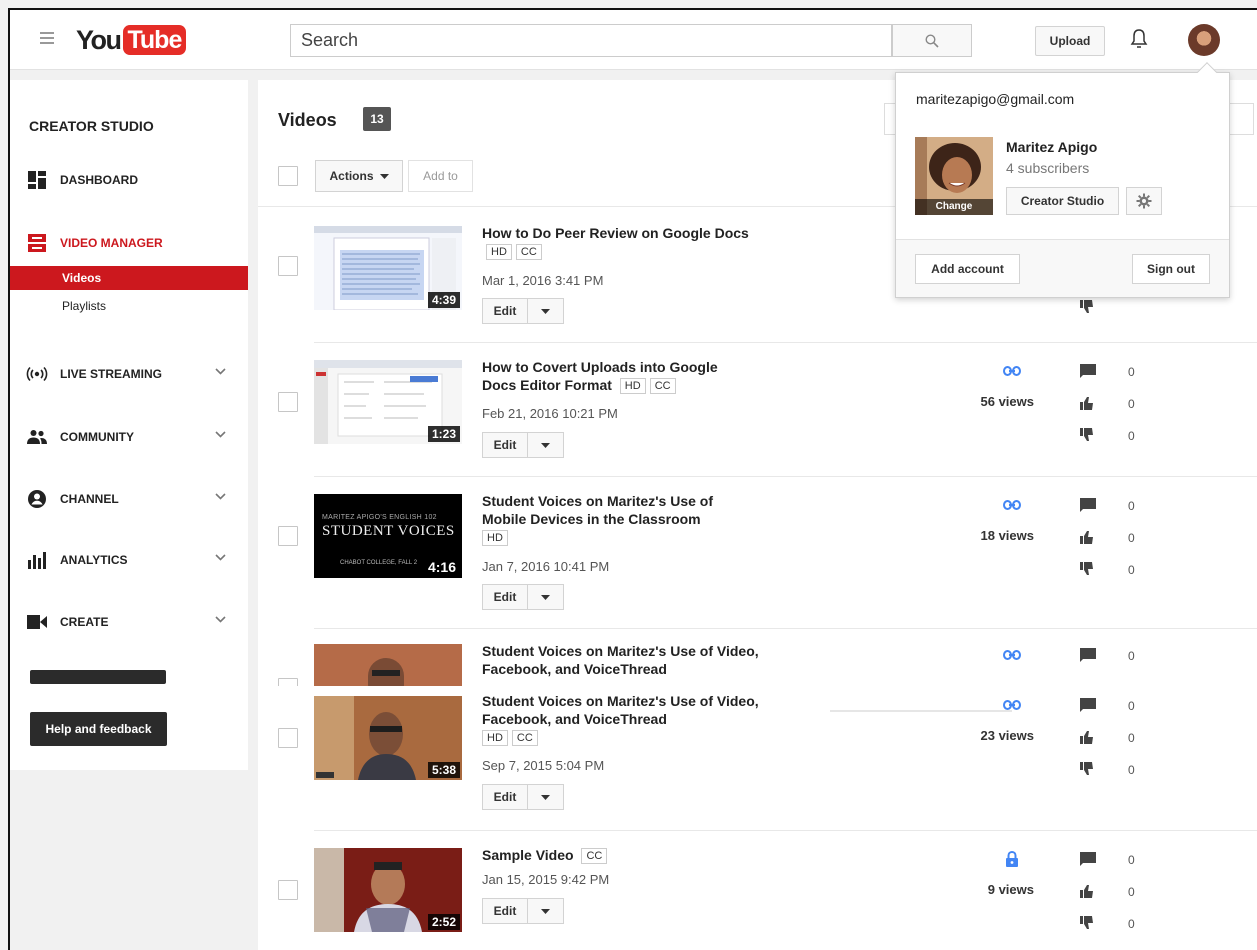  I want to click on notifications-bell-icon, so click(1139, 41).